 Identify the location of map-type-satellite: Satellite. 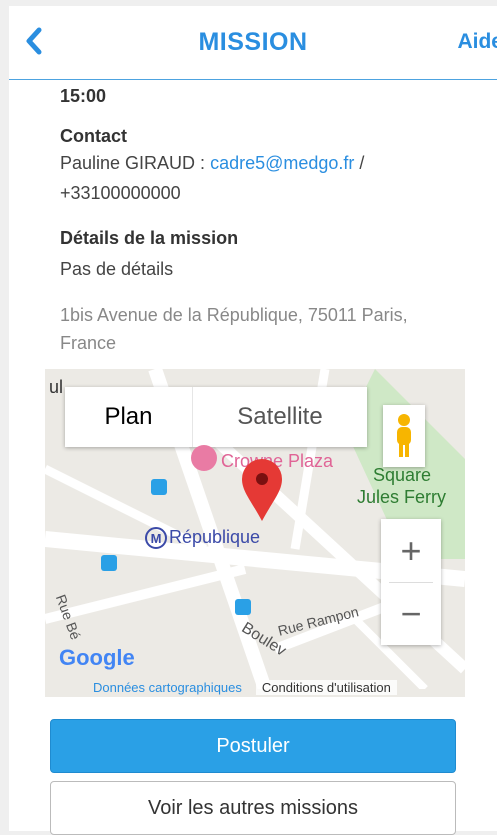
(280, 417).